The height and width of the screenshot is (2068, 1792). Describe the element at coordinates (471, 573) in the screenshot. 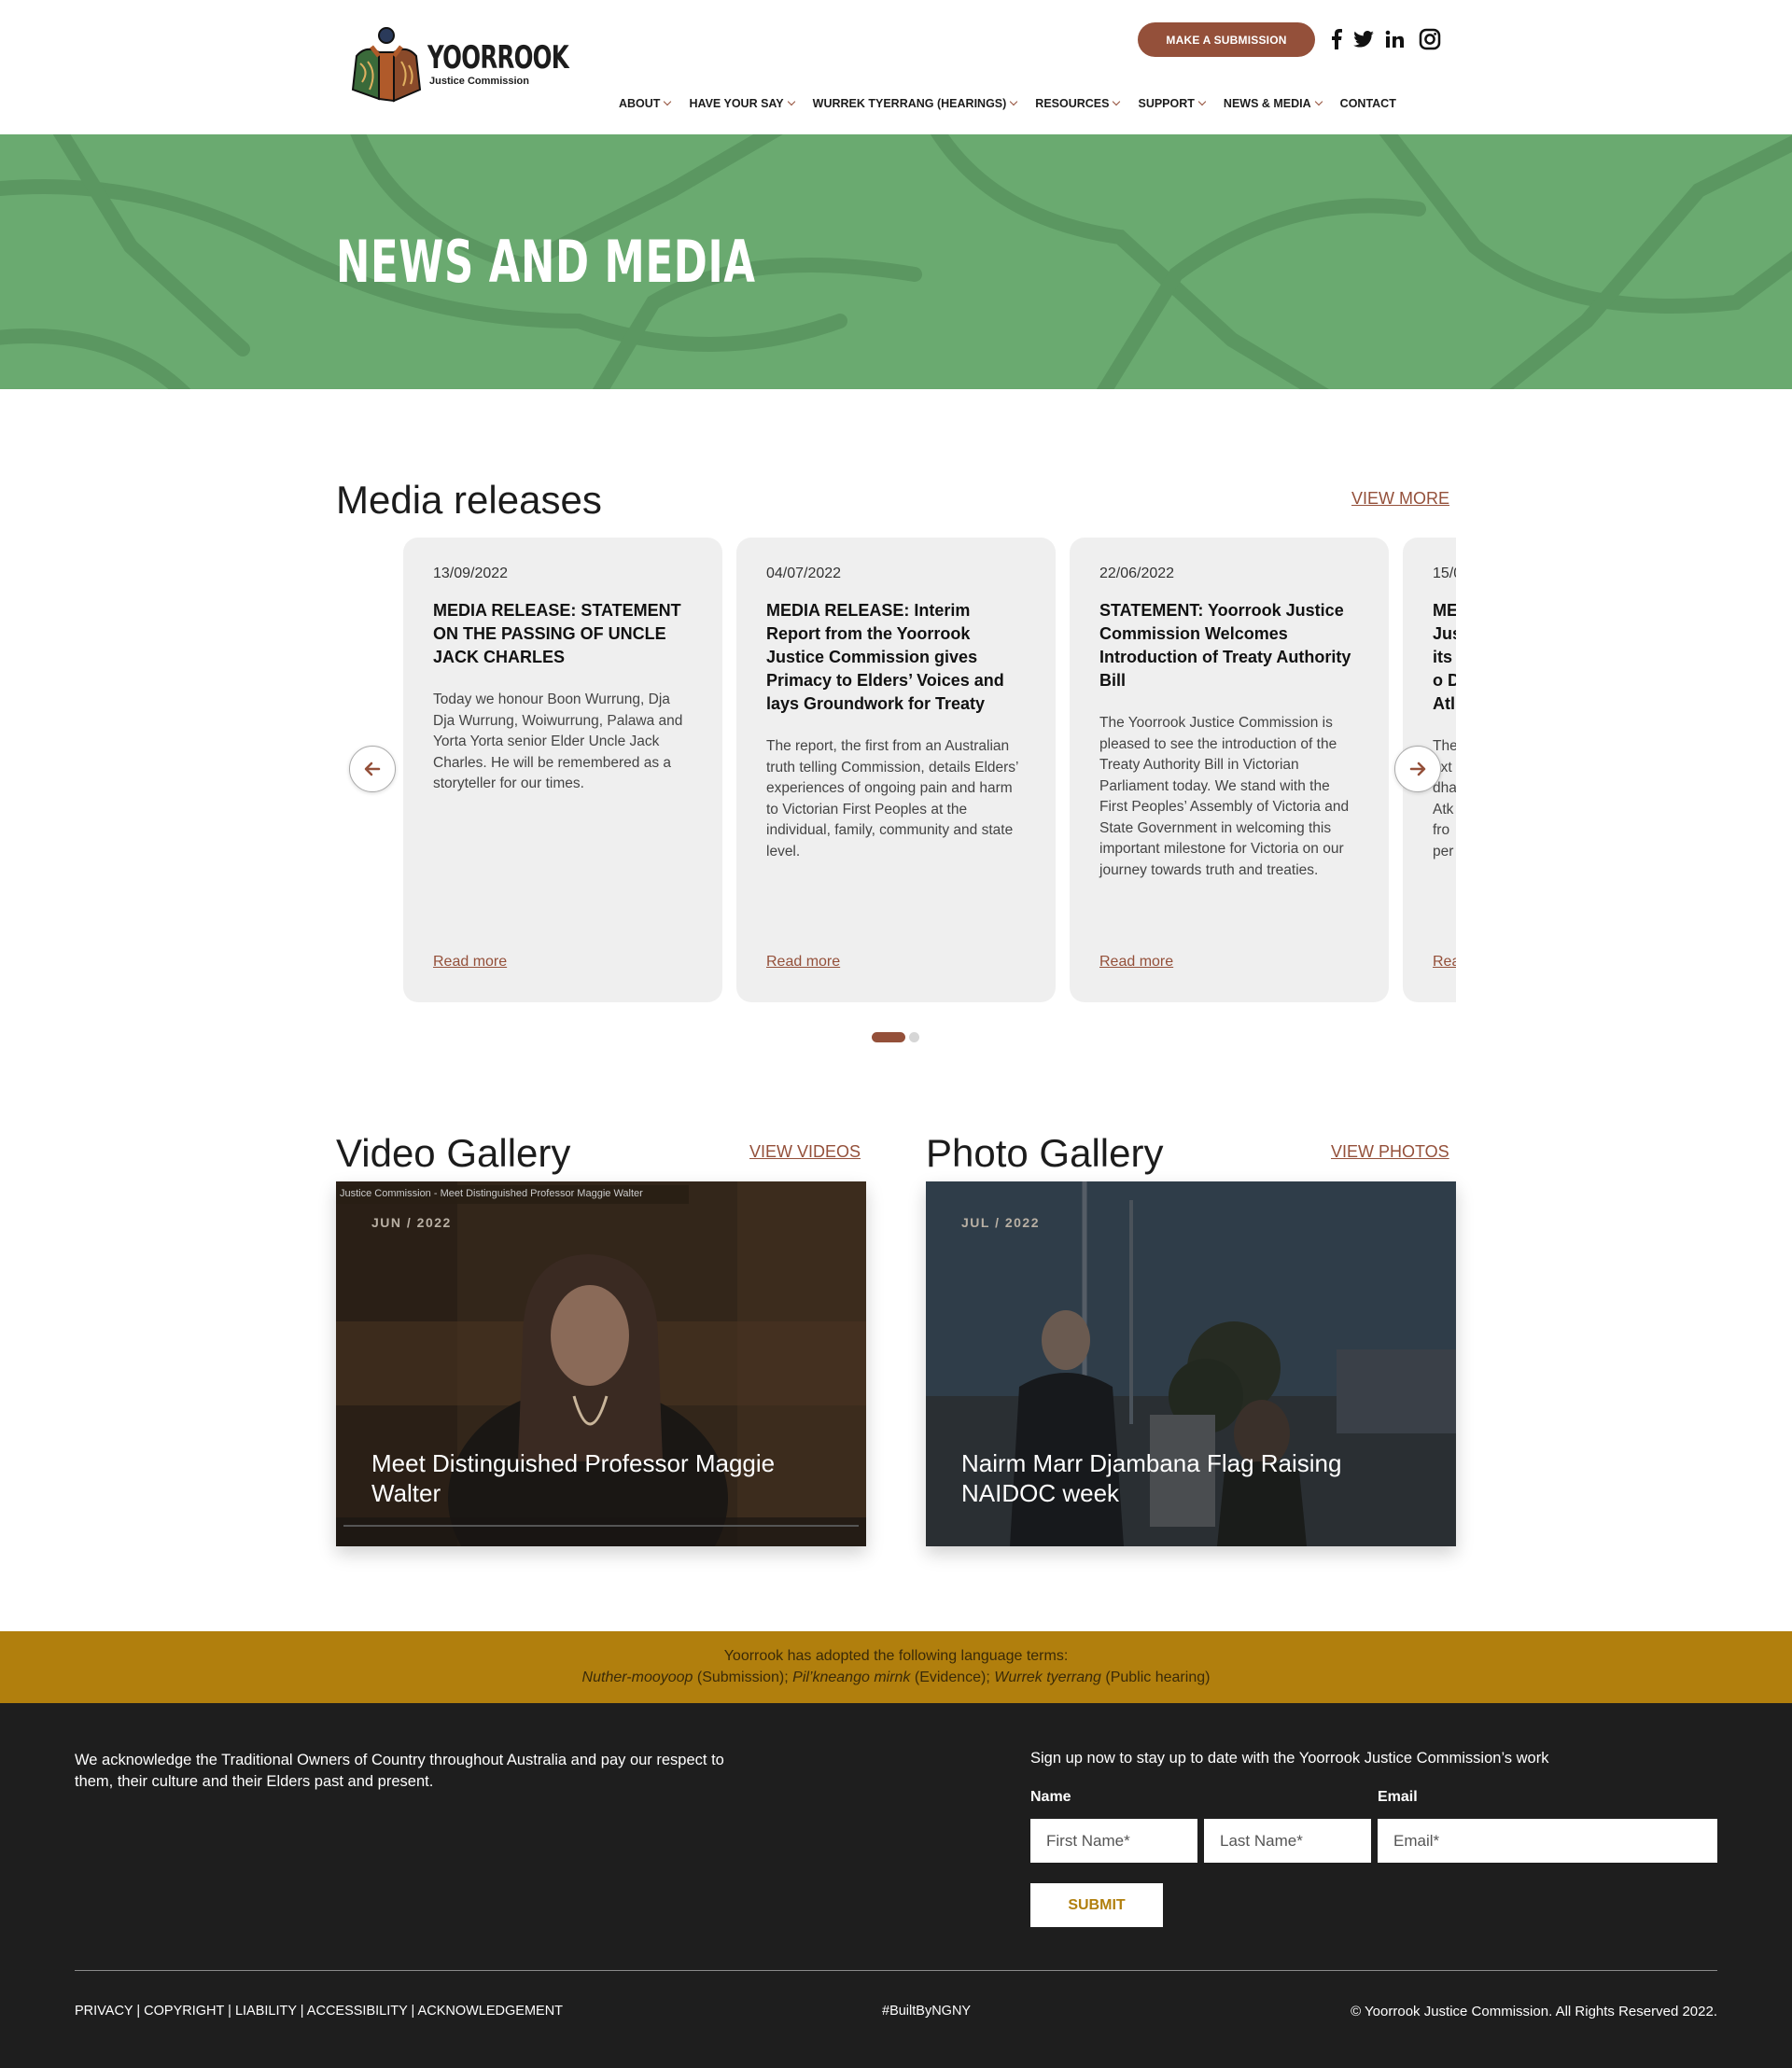

I see `card-date: 13/09/2022` at that location.